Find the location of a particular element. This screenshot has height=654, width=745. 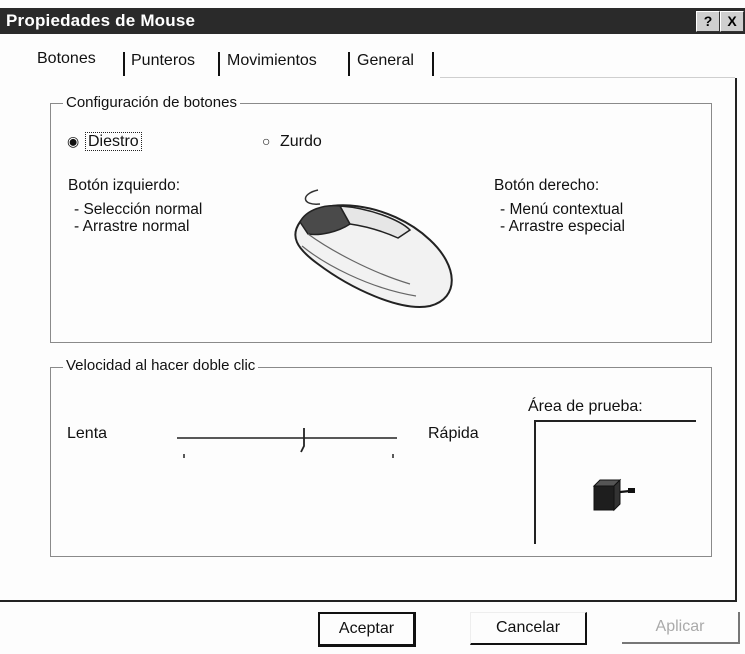

radio-empty-icon: ○ is located at coordinates (266, 141).